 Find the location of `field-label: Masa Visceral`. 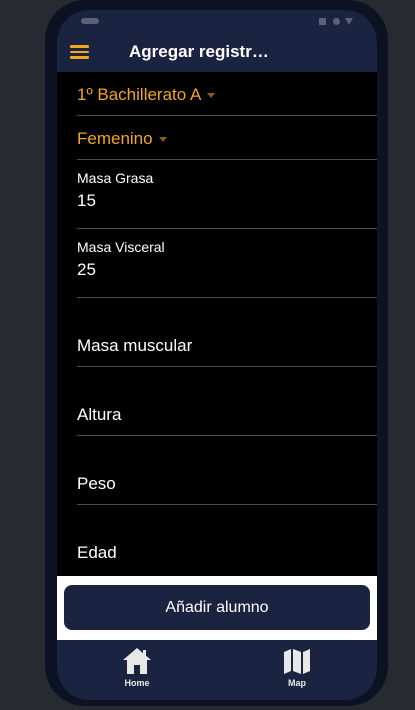

field-label: Masa Visceral is located at coordinates (121, 247).